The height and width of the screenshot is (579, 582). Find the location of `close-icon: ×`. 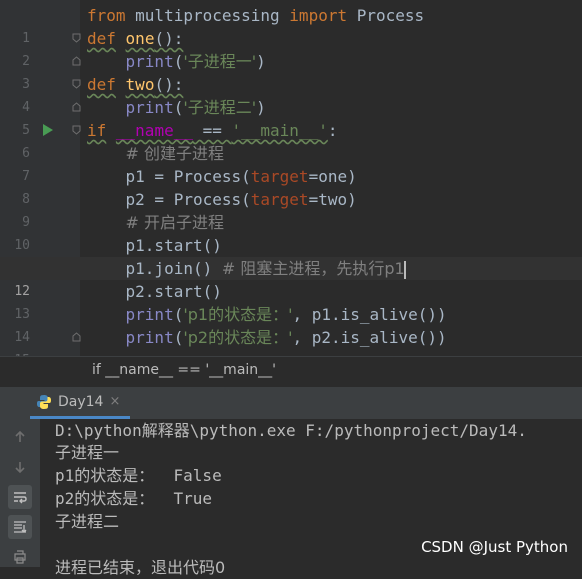

close-icon: × is located at coordinates (114, 401).